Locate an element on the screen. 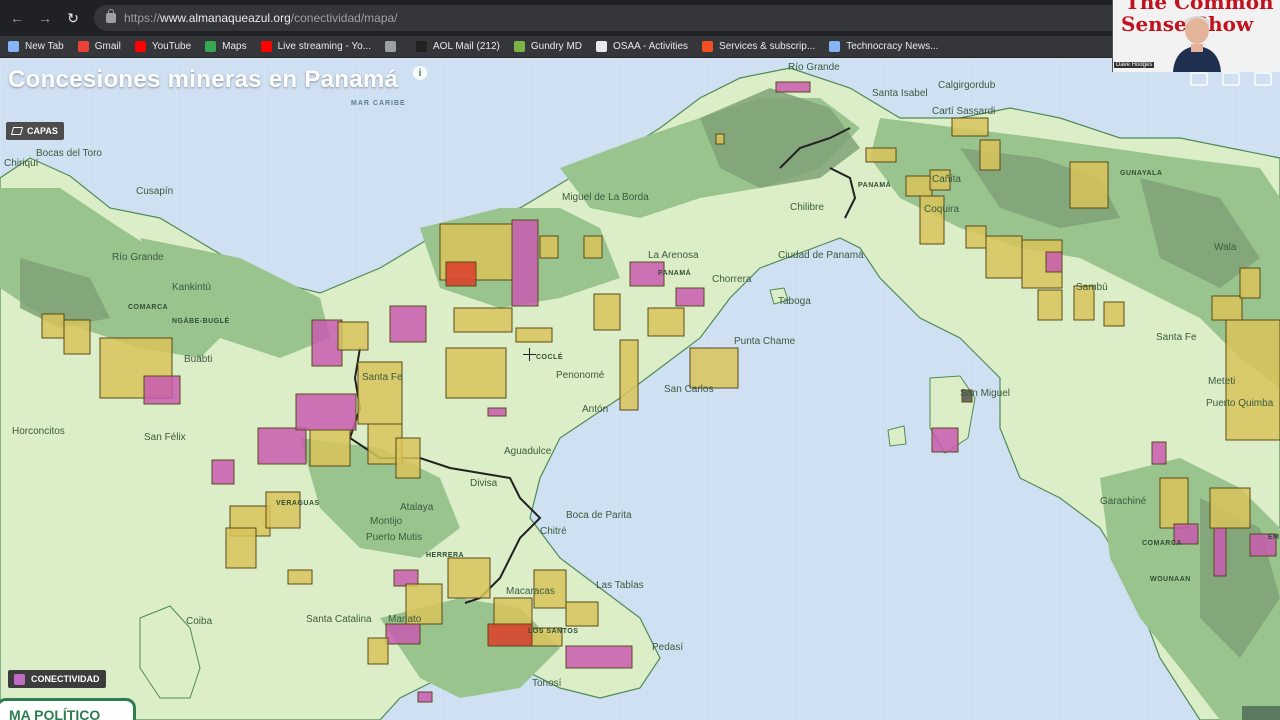  crosshair-cursor-icon is located at coordinates (529, 354).